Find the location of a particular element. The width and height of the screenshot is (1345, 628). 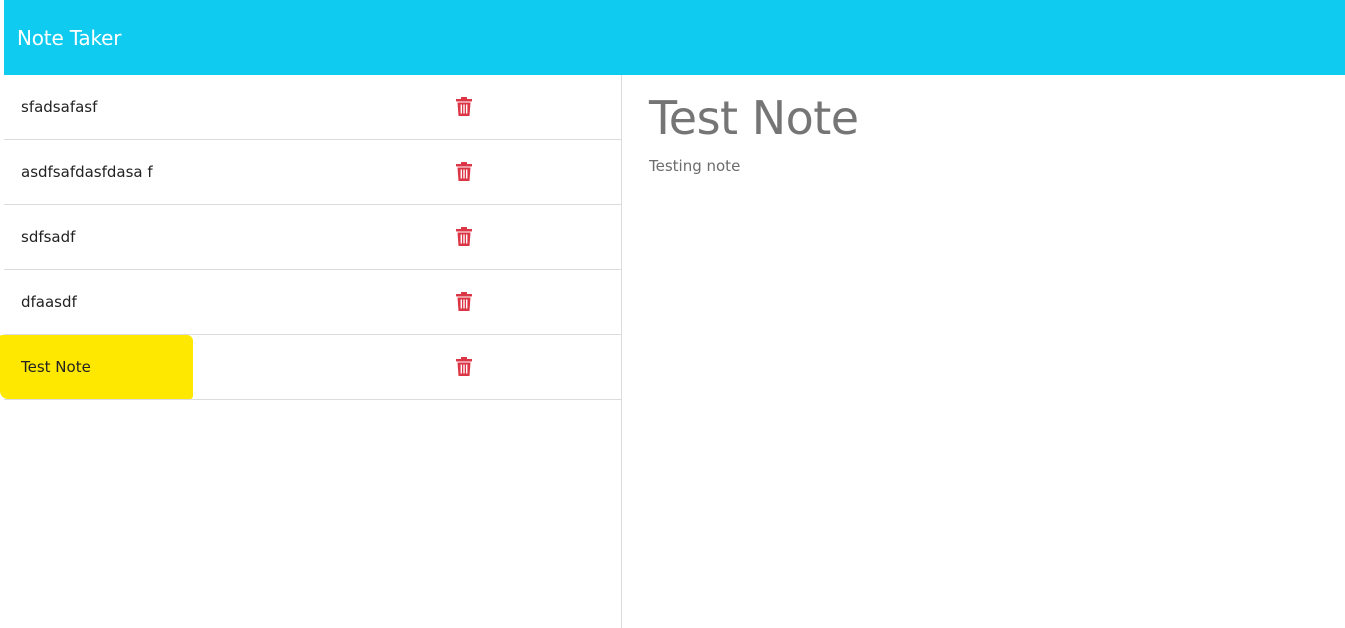

note-list-item: sfadsafasf is located at coordinates (312, 107).